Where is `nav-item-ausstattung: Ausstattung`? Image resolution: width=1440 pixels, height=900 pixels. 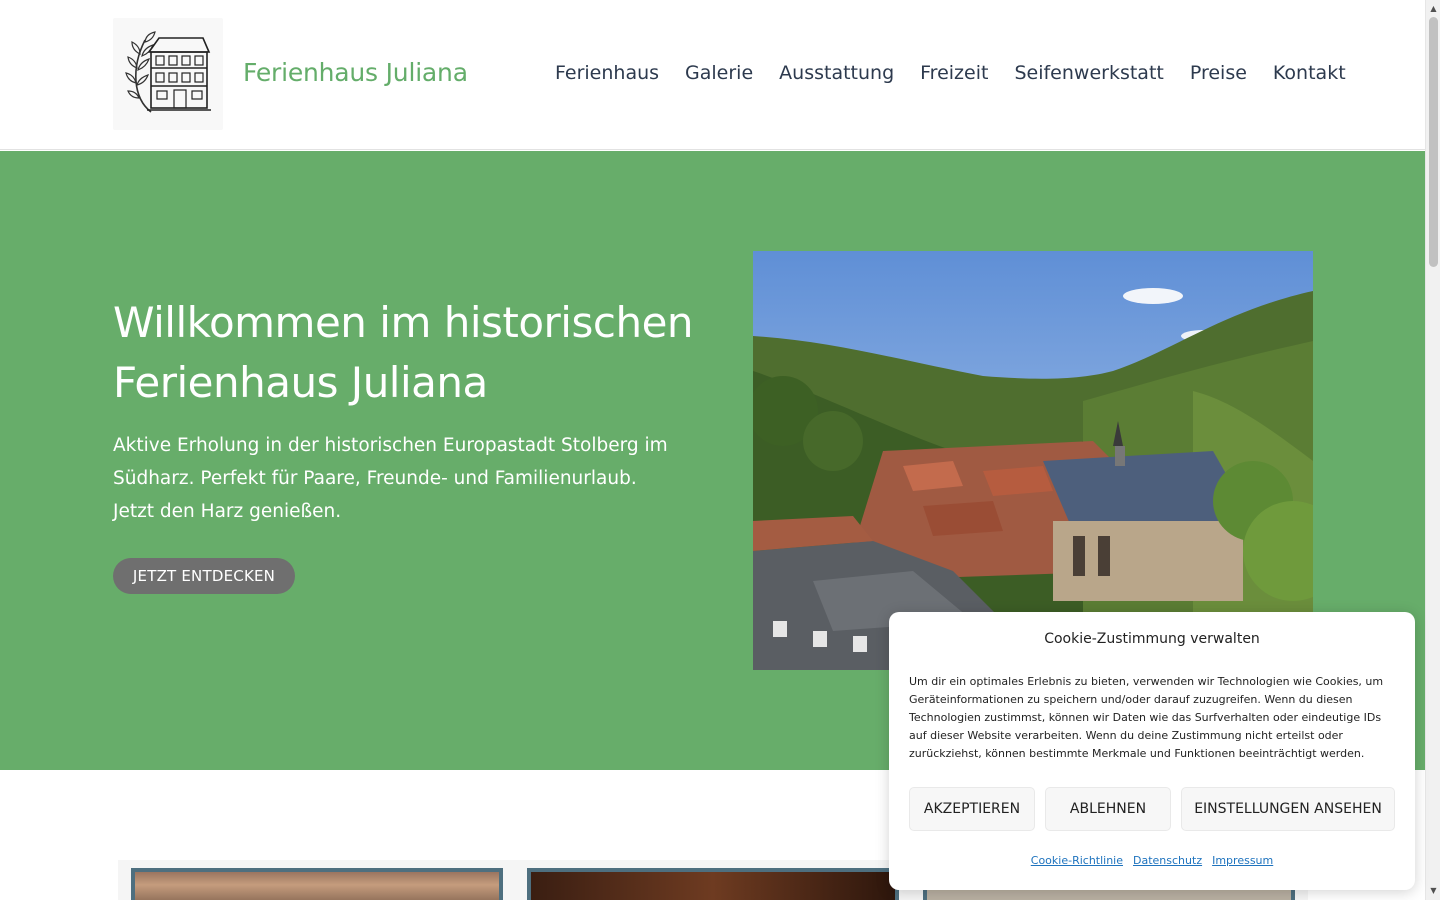
nav-item-ausstattung: Ausstattung is located at coordinates (836, 73).